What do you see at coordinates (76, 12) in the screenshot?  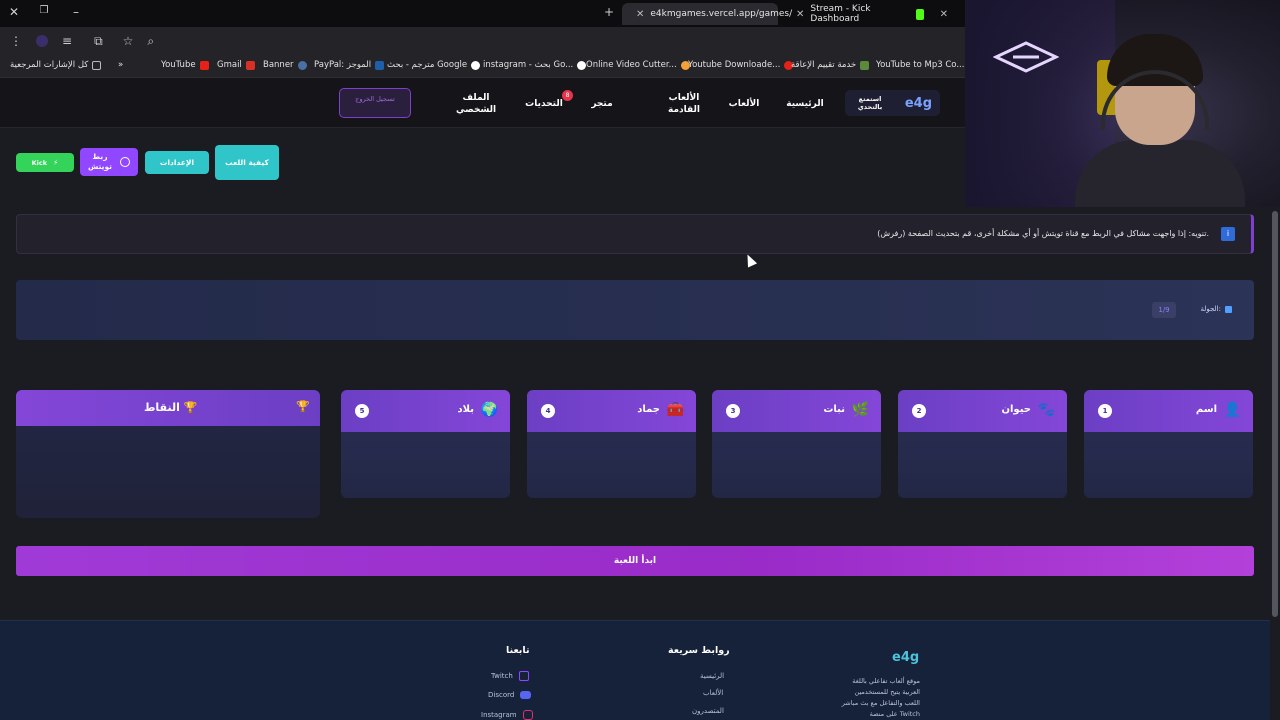 I see `minimize-window-icon: –` at bounding box center [76, 12].